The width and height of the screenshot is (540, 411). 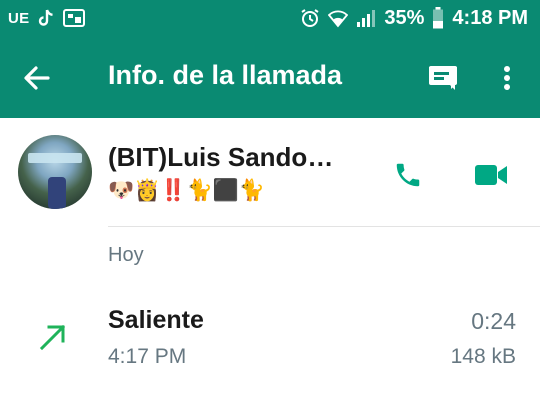 What do you see at coordinates (438, 18) in the screenshot?
I see `battery-icon` at bounding box center [438, 18].